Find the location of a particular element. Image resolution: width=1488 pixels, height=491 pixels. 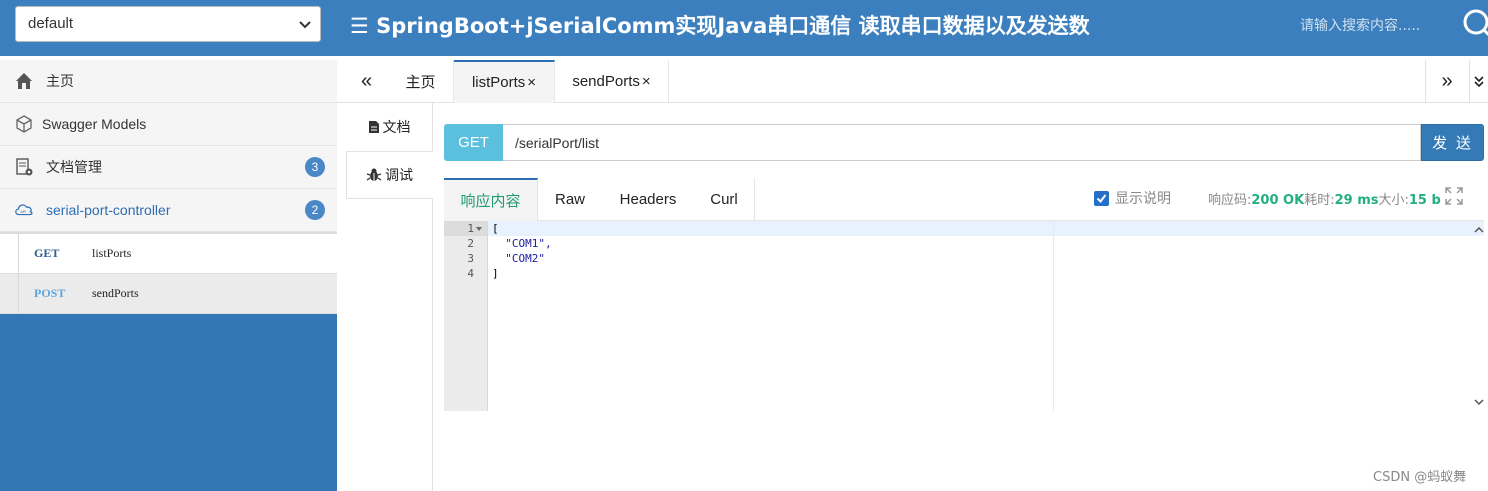

url-input is located at coordinates (962, 142).